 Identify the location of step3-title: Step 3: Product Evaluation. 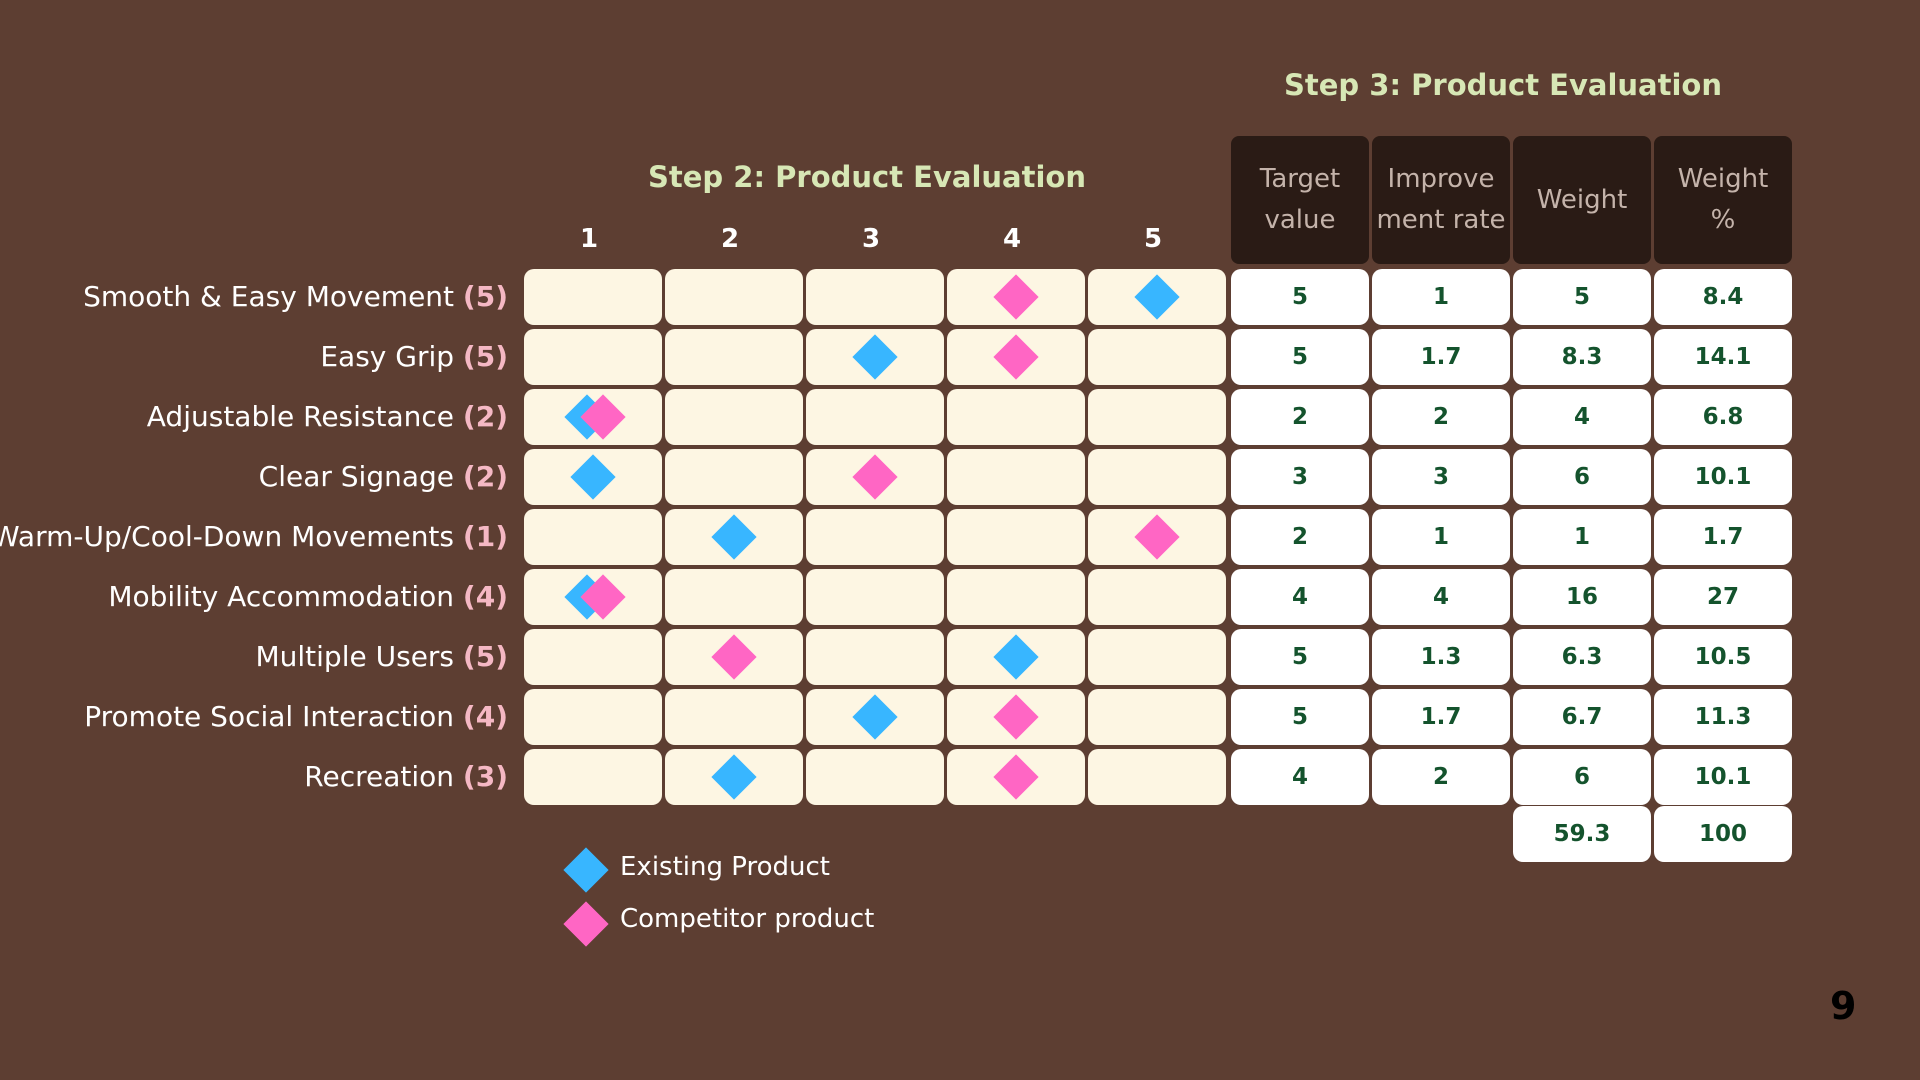
(1503, 85).